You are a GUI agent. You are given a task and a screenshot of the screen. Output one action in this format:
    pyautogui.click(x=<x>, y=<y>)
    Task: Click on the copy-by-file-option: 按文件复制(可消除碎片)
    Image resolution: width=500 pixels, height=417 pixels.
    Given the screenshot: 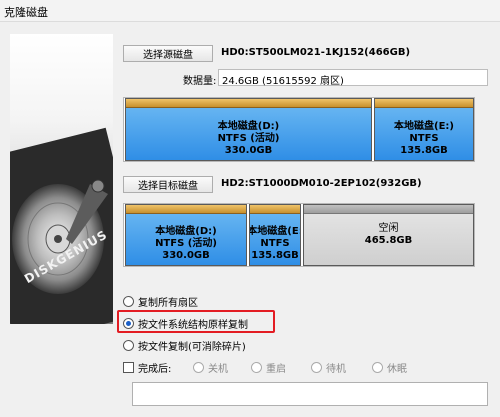 What is the action you would take?
    pyautogui.click(x=184, y=345)
    